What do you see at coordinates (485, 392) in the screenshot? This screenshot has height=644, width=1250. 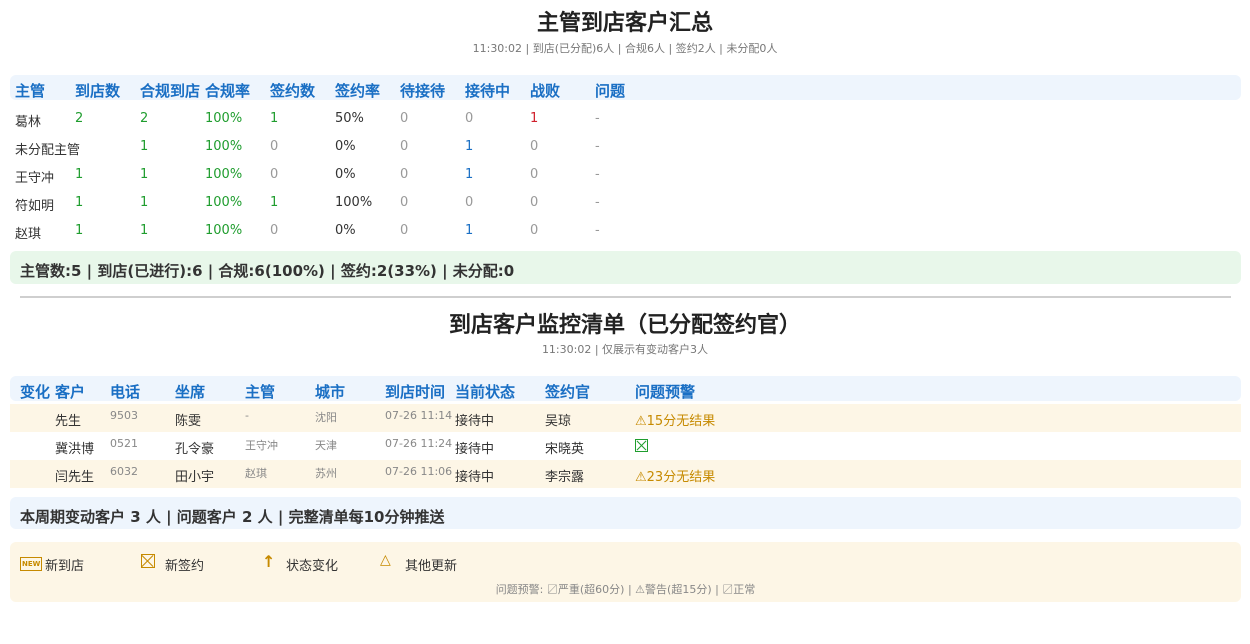 I see `header-status: 当前状态` at bounding box center [485, 392].